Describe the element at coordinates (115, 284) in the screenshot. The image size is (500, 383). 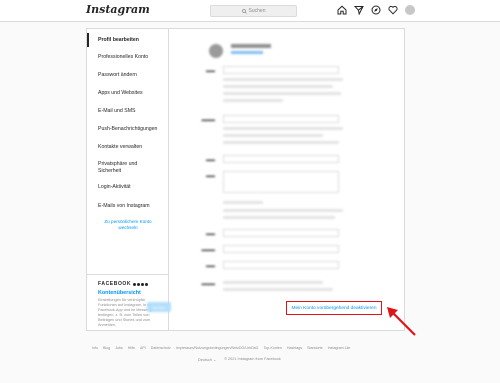
I see `facebook-title-text: FACEBOOK` at that location.